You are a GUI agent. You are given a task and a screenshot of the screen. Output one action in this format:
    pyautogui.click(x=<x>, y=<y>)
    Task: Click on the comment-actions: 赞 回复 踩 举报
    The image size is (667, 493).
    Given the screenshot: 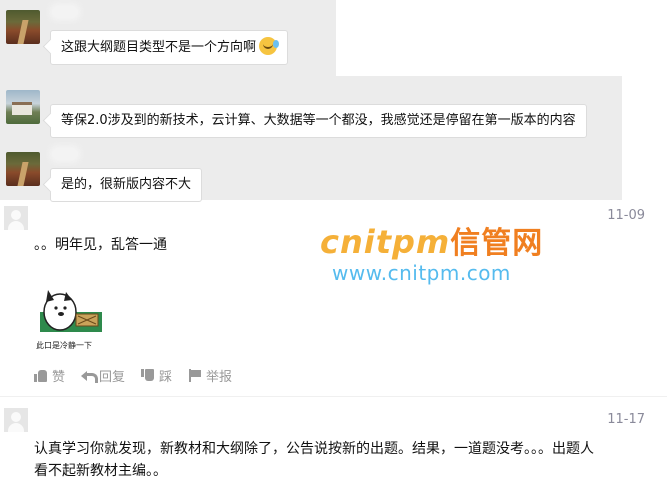 What is the action you would take?
    pyautogui.click(x=133, y=375)
    